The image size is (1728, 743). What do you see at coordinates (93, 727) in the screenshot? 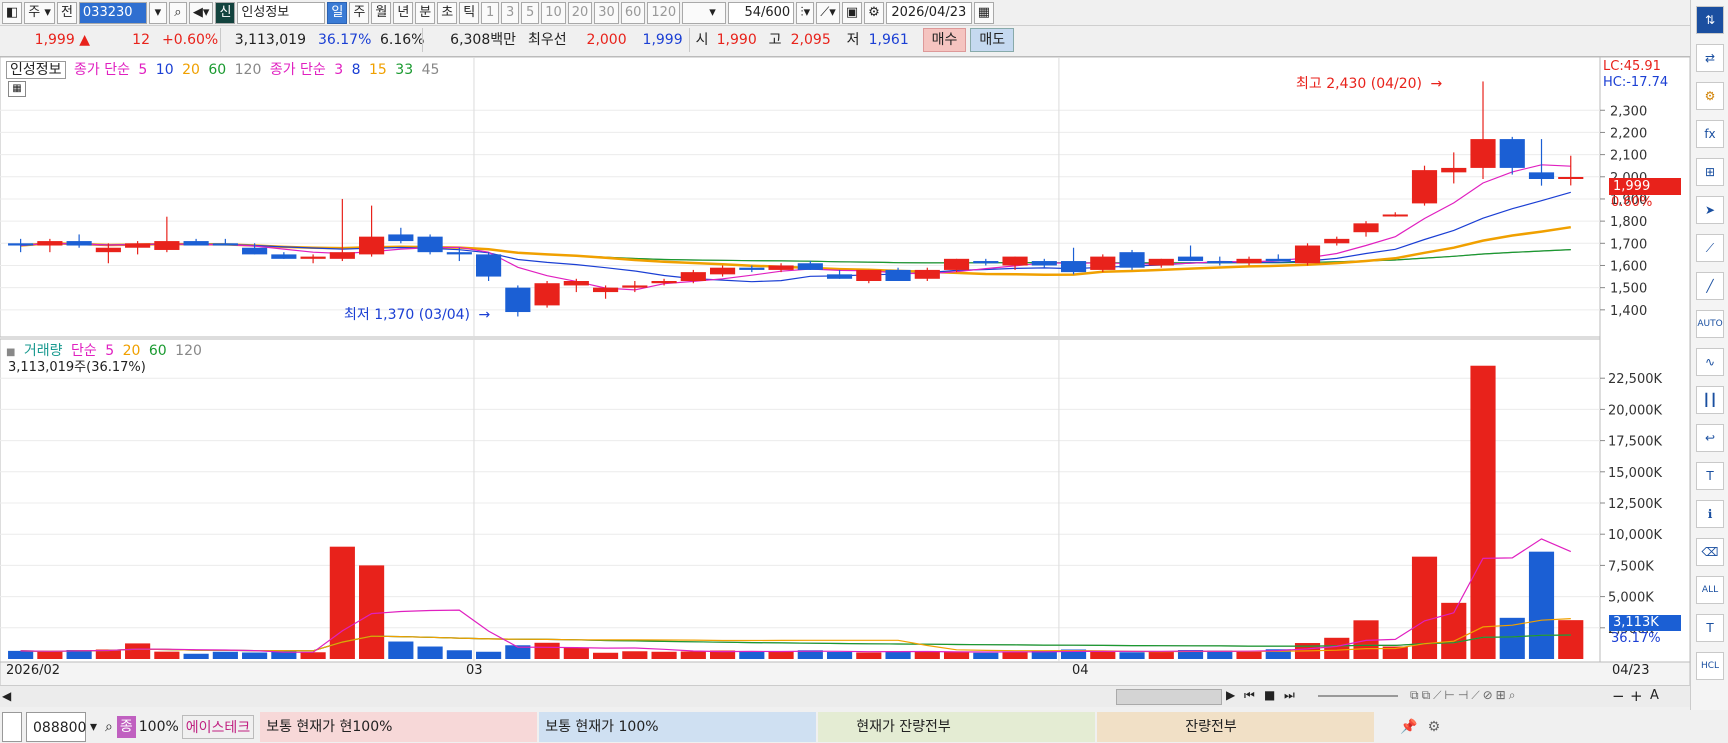
I see `order-code-dropdown-icon: ▾` at bounding box center [93, 727].